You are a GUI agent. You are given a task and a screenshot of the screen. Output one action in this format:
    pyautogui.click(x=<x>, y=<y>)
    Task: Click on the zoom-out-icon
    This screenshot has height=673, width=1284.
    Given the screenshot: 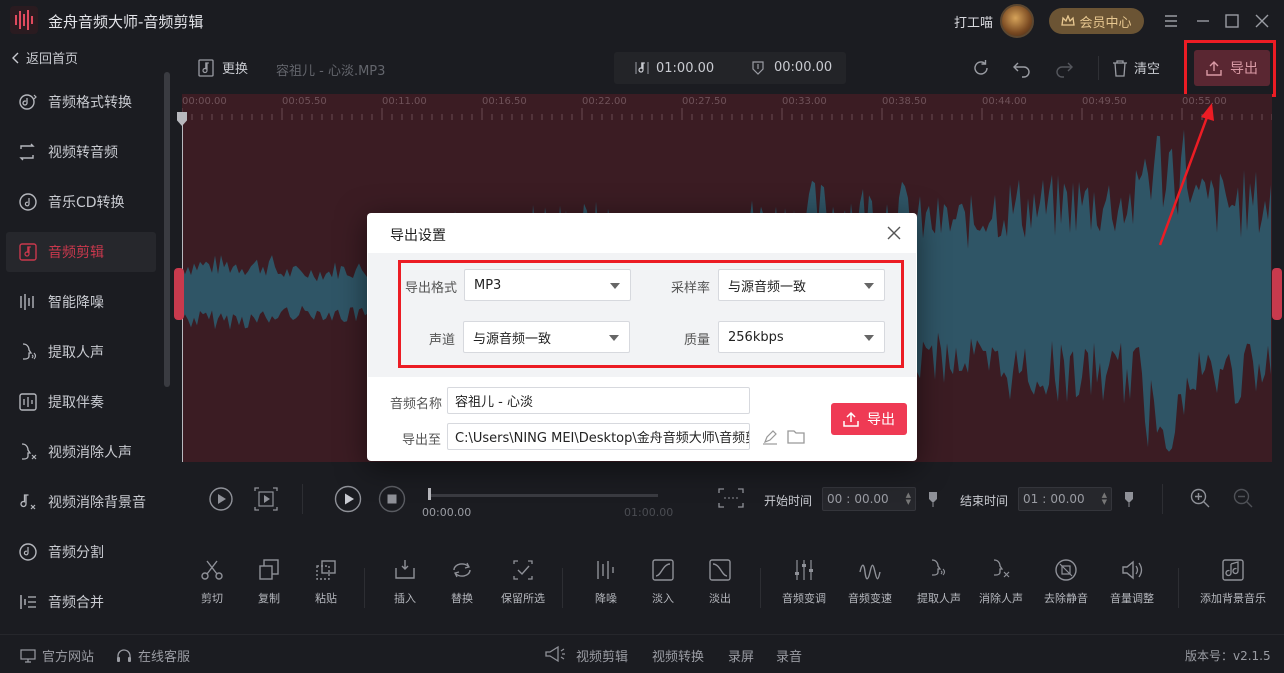 What is the action you would take?
    pyautogui.click(x=1243, y=498)
    